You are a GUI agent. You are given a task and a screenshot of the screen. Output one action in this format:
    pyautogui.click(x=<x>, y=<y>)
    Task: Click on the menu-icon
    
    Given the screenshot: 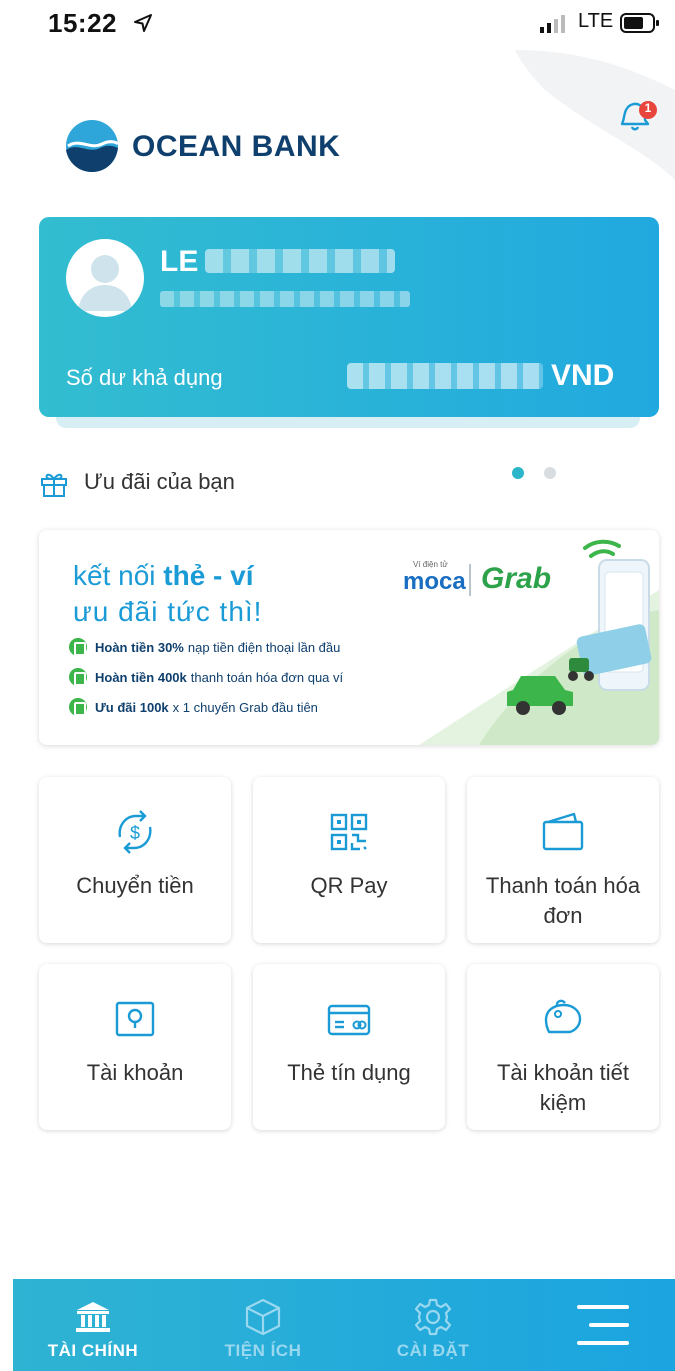 What is the action you would take?
    pyautogui.click(x=603, y=1325)
    